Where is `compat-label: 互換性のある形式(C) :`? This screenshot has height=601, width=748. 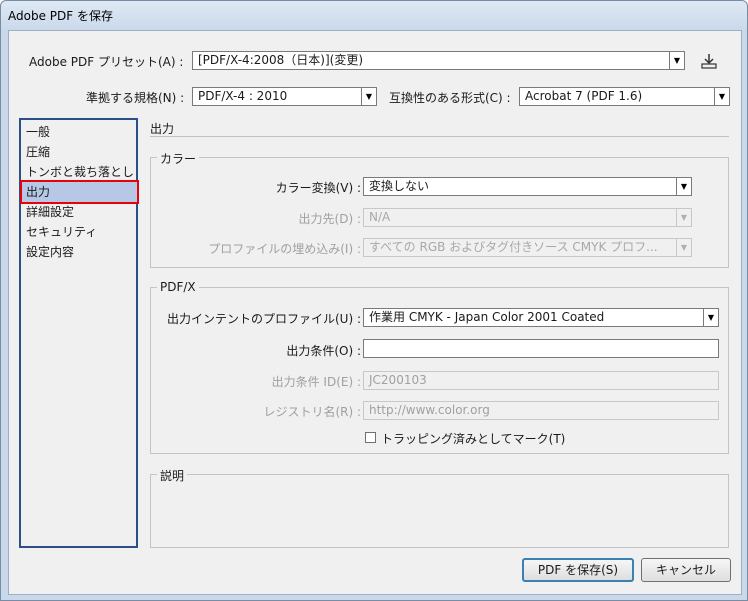
compat-label: 互換性のある形式(C) : is located at coordinates (450, 98).